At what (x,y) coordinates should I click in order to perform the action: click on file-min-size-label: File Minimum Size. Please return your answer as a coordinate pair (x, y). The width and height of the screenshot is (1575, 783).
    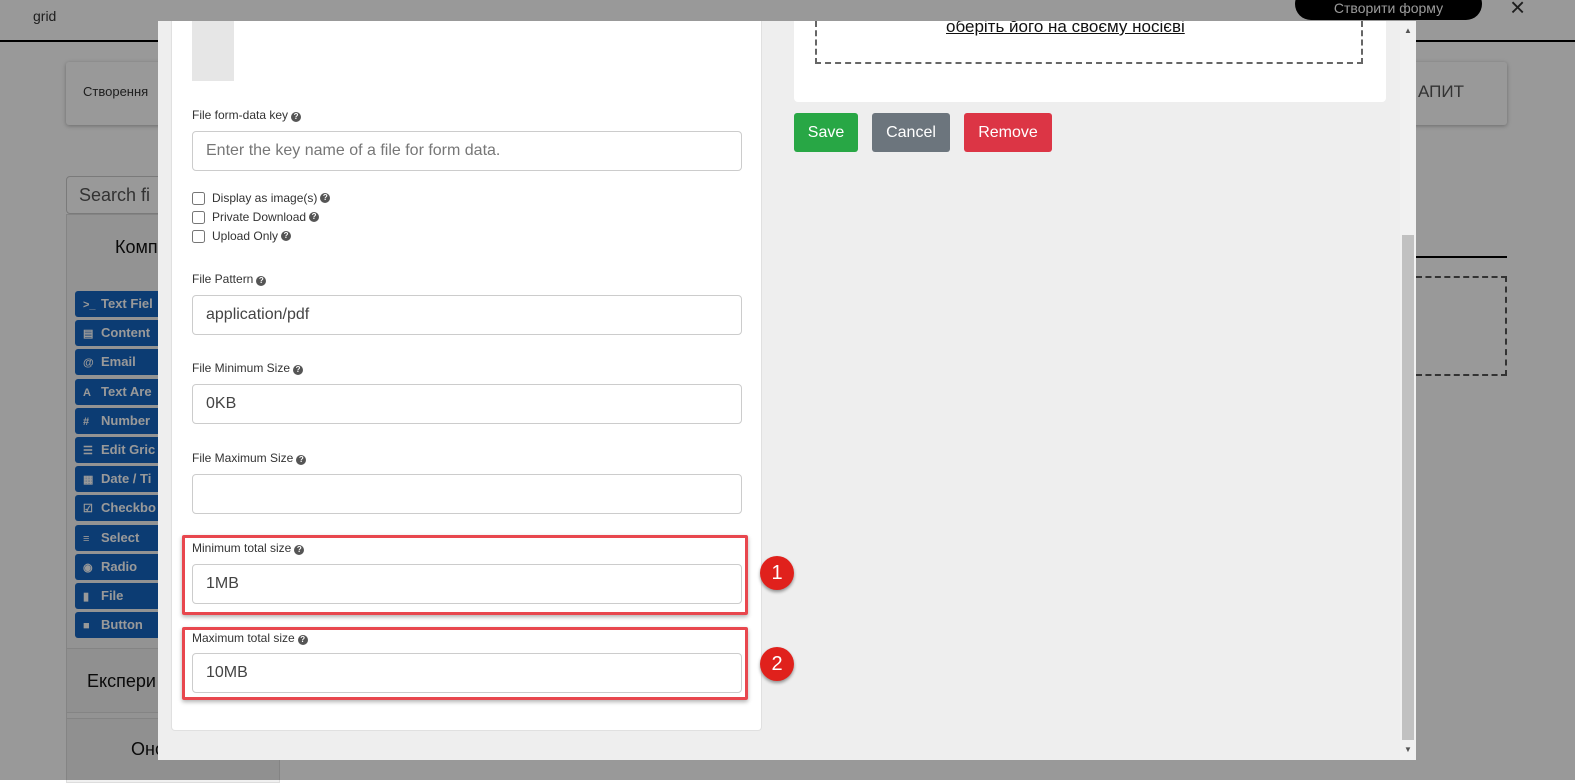
    Looking at the image, I should click on (241, 368).